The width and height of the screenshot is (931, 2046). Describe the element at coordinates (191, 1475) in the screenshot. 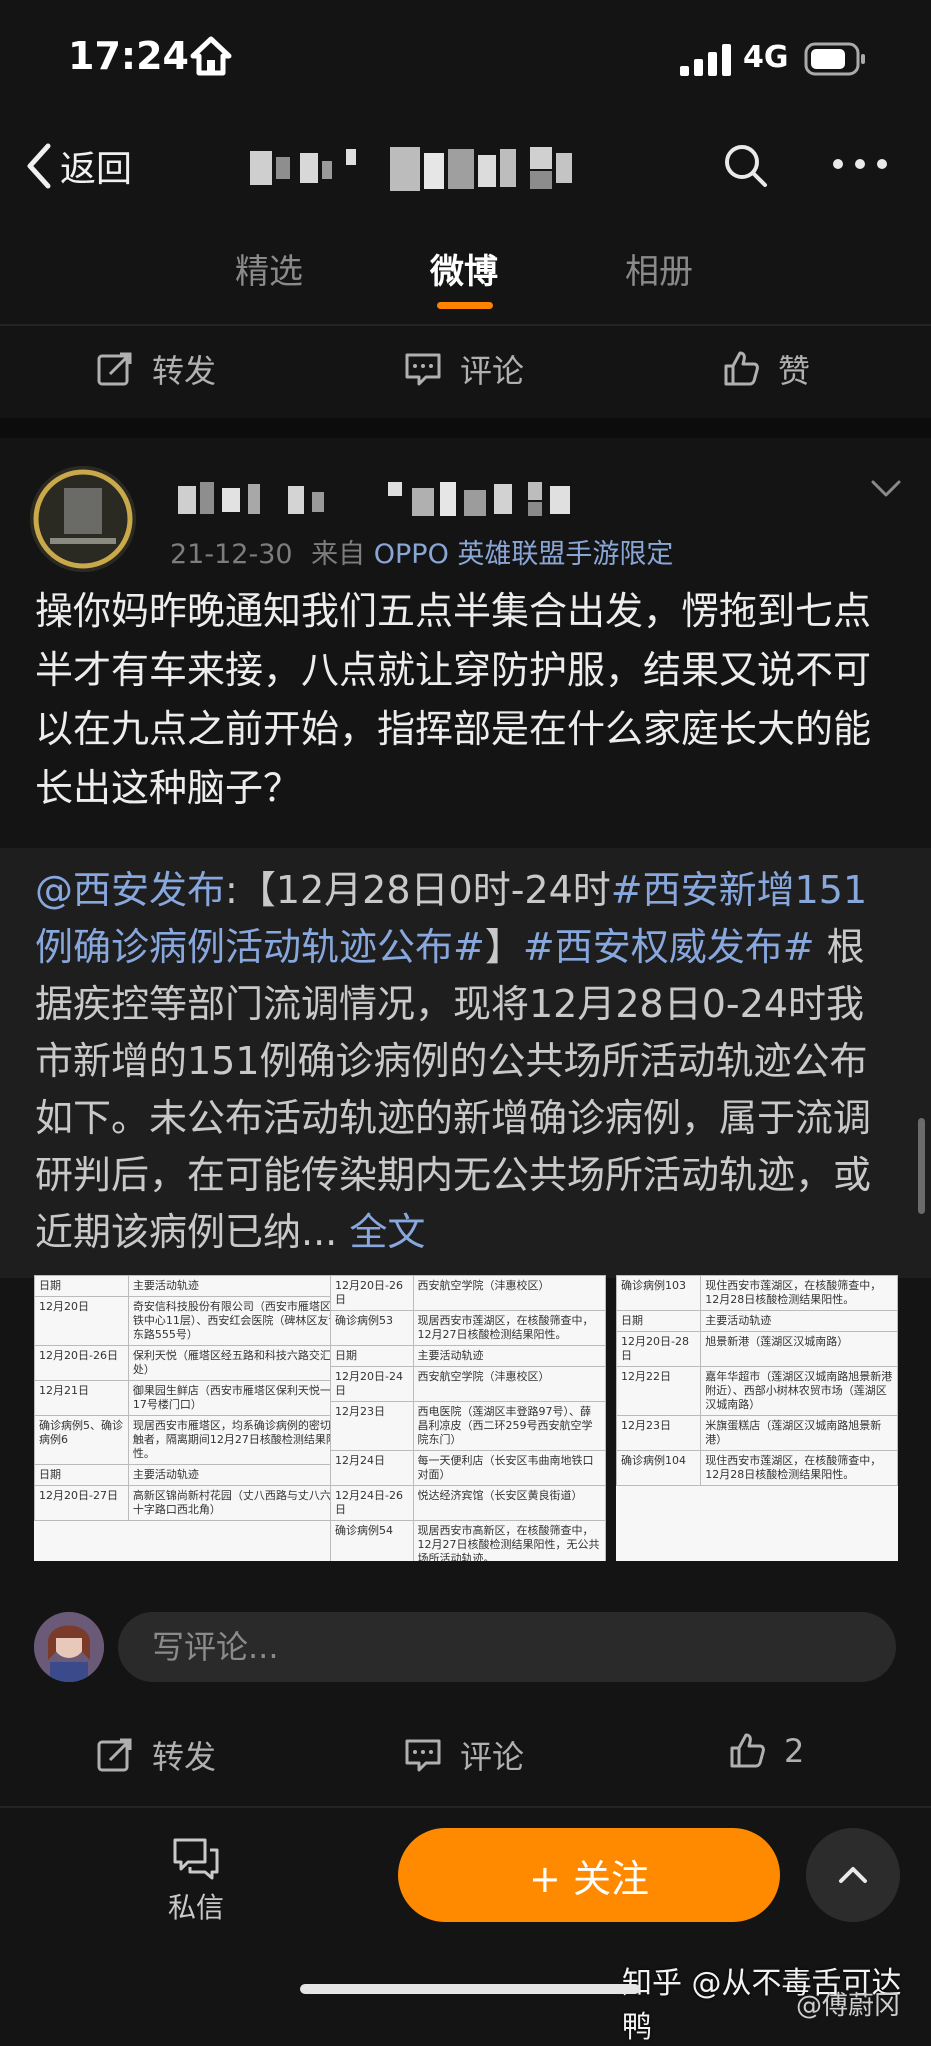

I see `table-row: 日期 主要活动轨迹` at that location.